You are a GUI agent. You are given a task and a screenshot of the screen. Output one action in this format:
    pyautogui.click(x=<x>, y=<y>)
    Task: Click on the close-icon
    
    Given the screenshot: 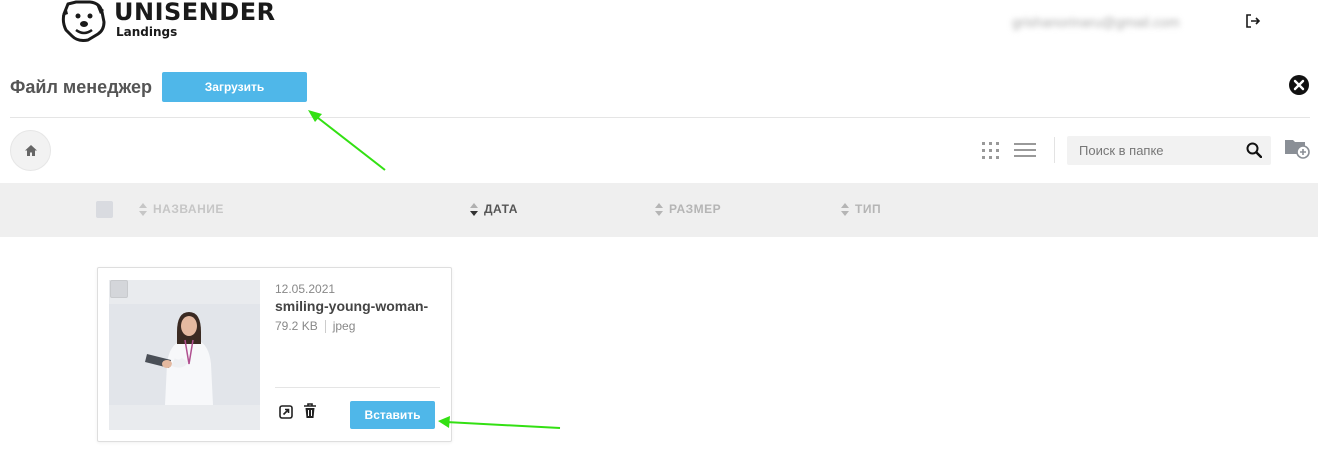 What is the action you would take?
    pyautogui.click(x=1299, y=85)
    